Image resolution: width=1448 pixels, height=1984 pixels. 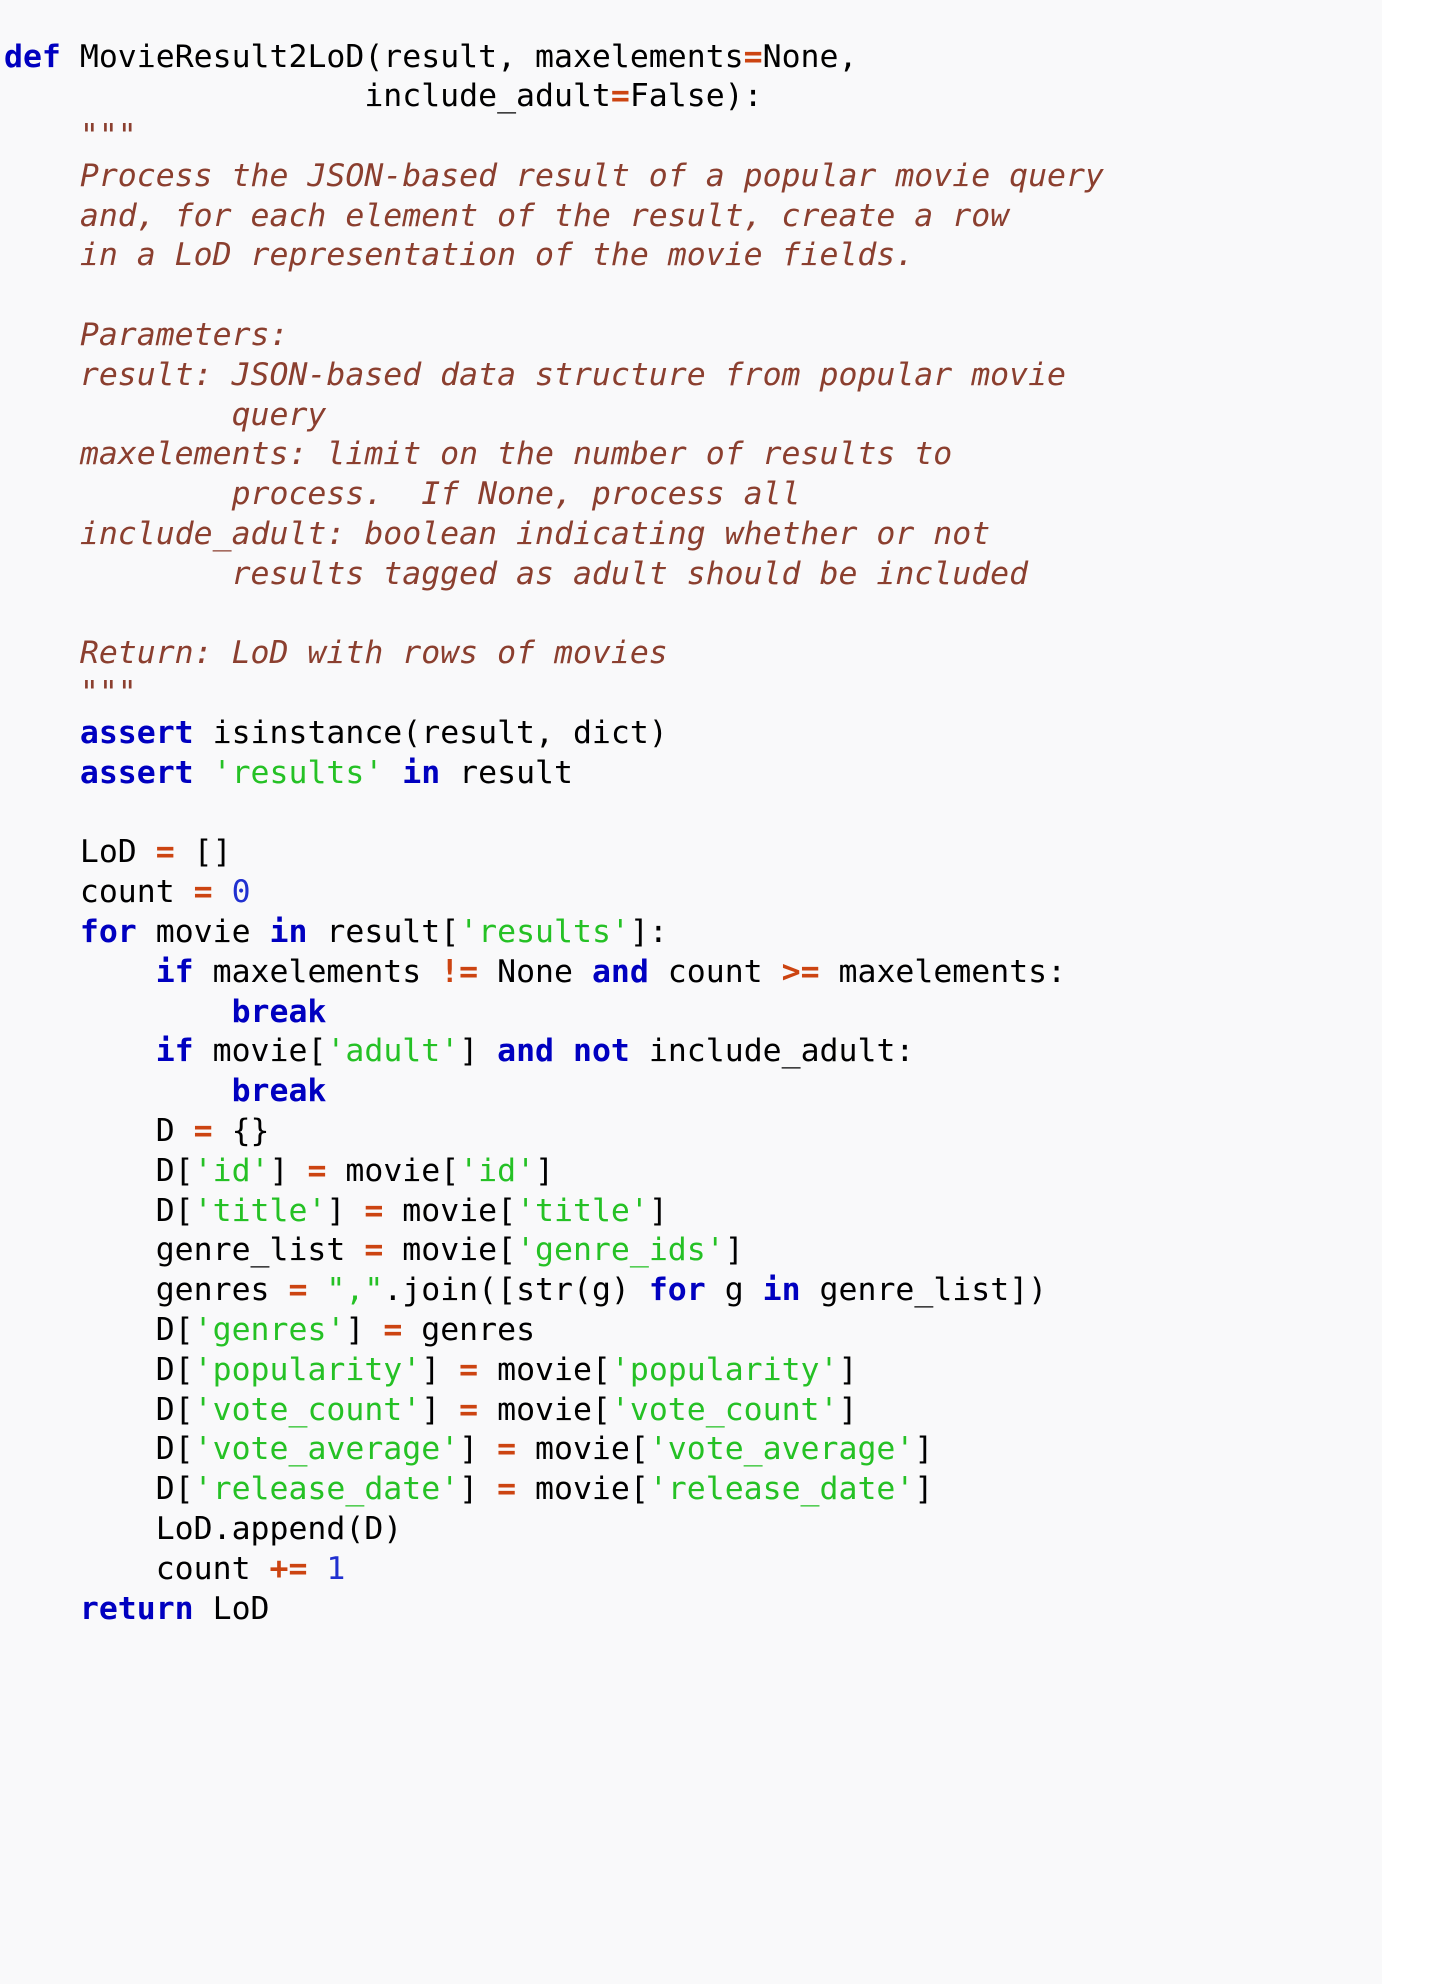 I want to click on code-line: LoD.append(D), so click(x=693, y=1530).